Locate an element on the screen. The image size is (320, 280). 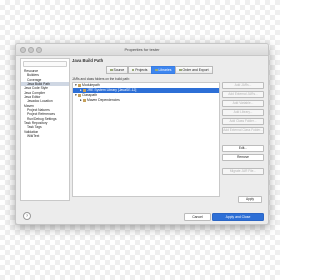
zoom-window-button is located at coordinates (39, 50).